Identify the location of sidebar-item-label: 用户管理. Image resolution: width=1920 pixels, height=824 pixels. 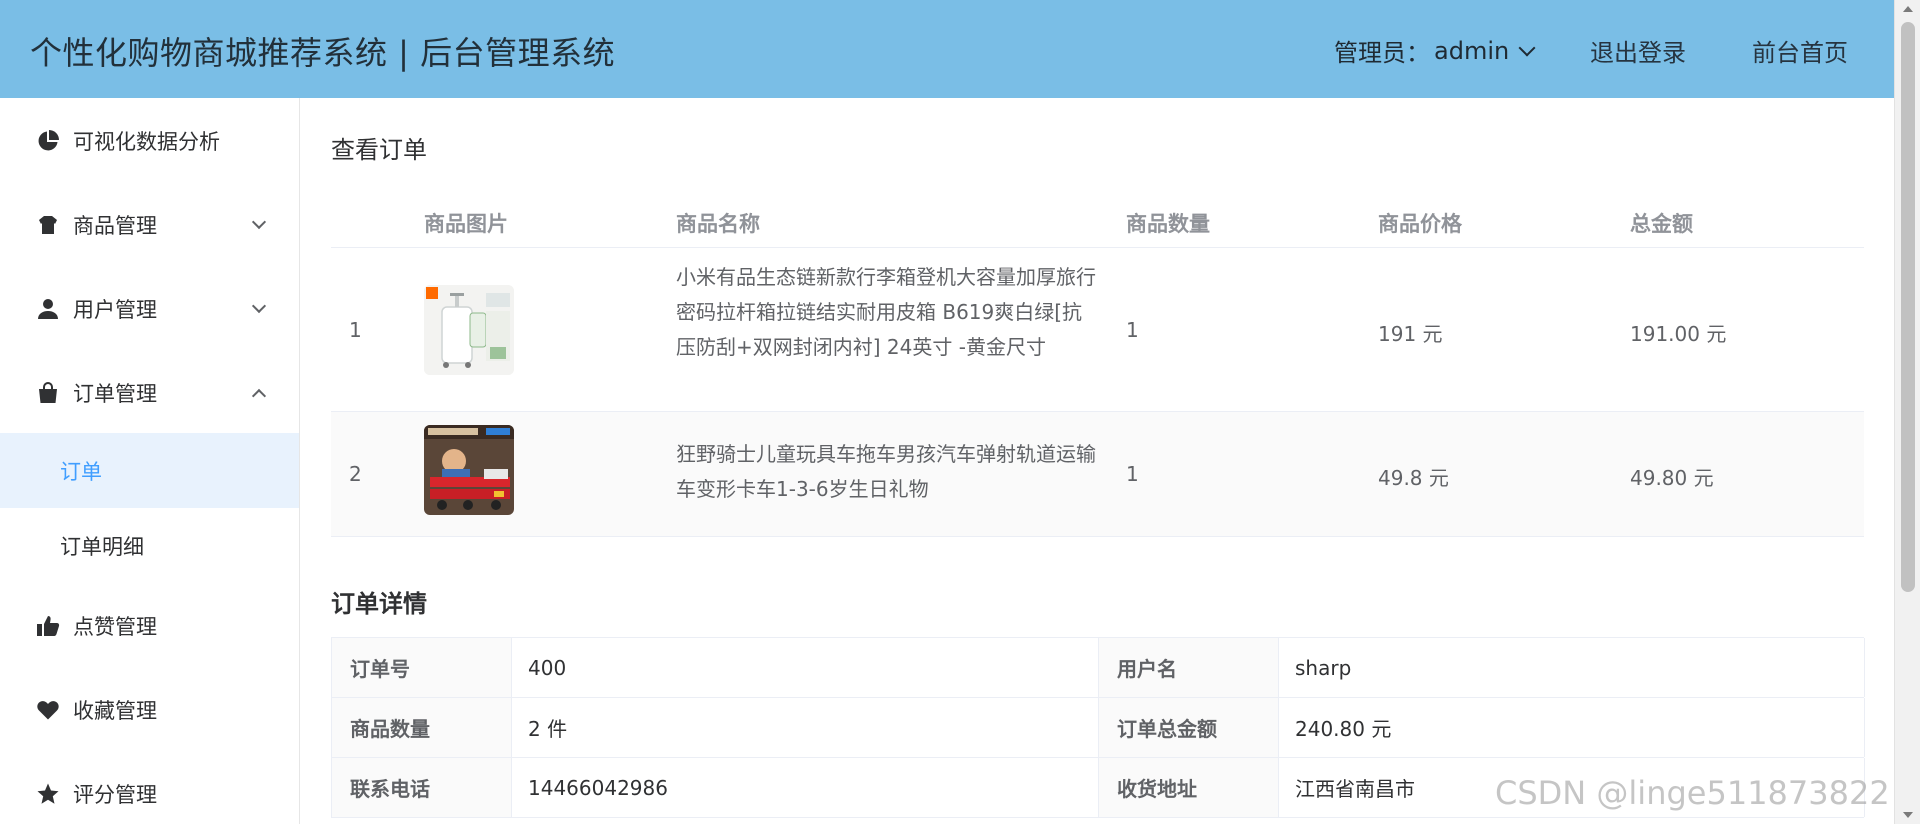
(115, 310).